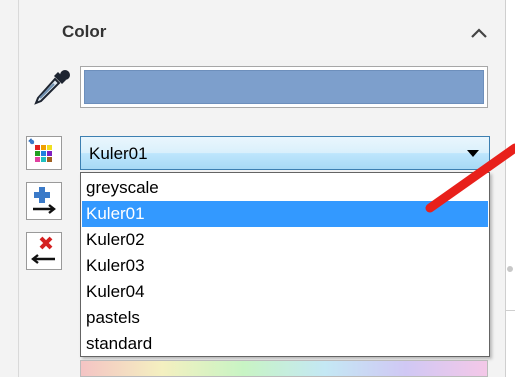 The image size is (515, 377). Describe the element at coordinates (40, 150) in the screenshot. I see `palette-grid-icon` at that location.